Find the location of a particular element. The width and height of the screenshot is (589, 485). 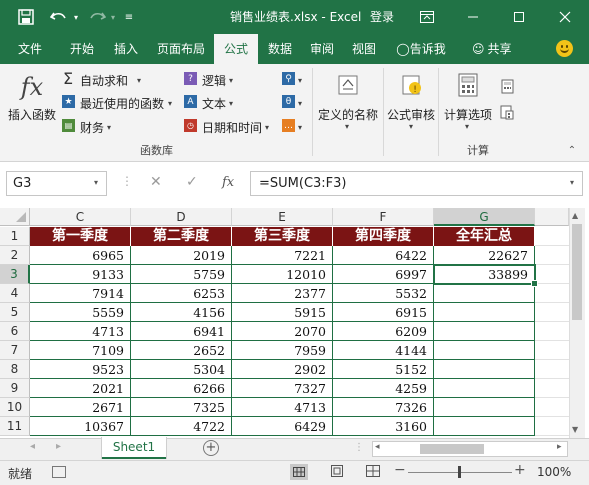

table-cell: 10367 is located at coordinates (80, 426).